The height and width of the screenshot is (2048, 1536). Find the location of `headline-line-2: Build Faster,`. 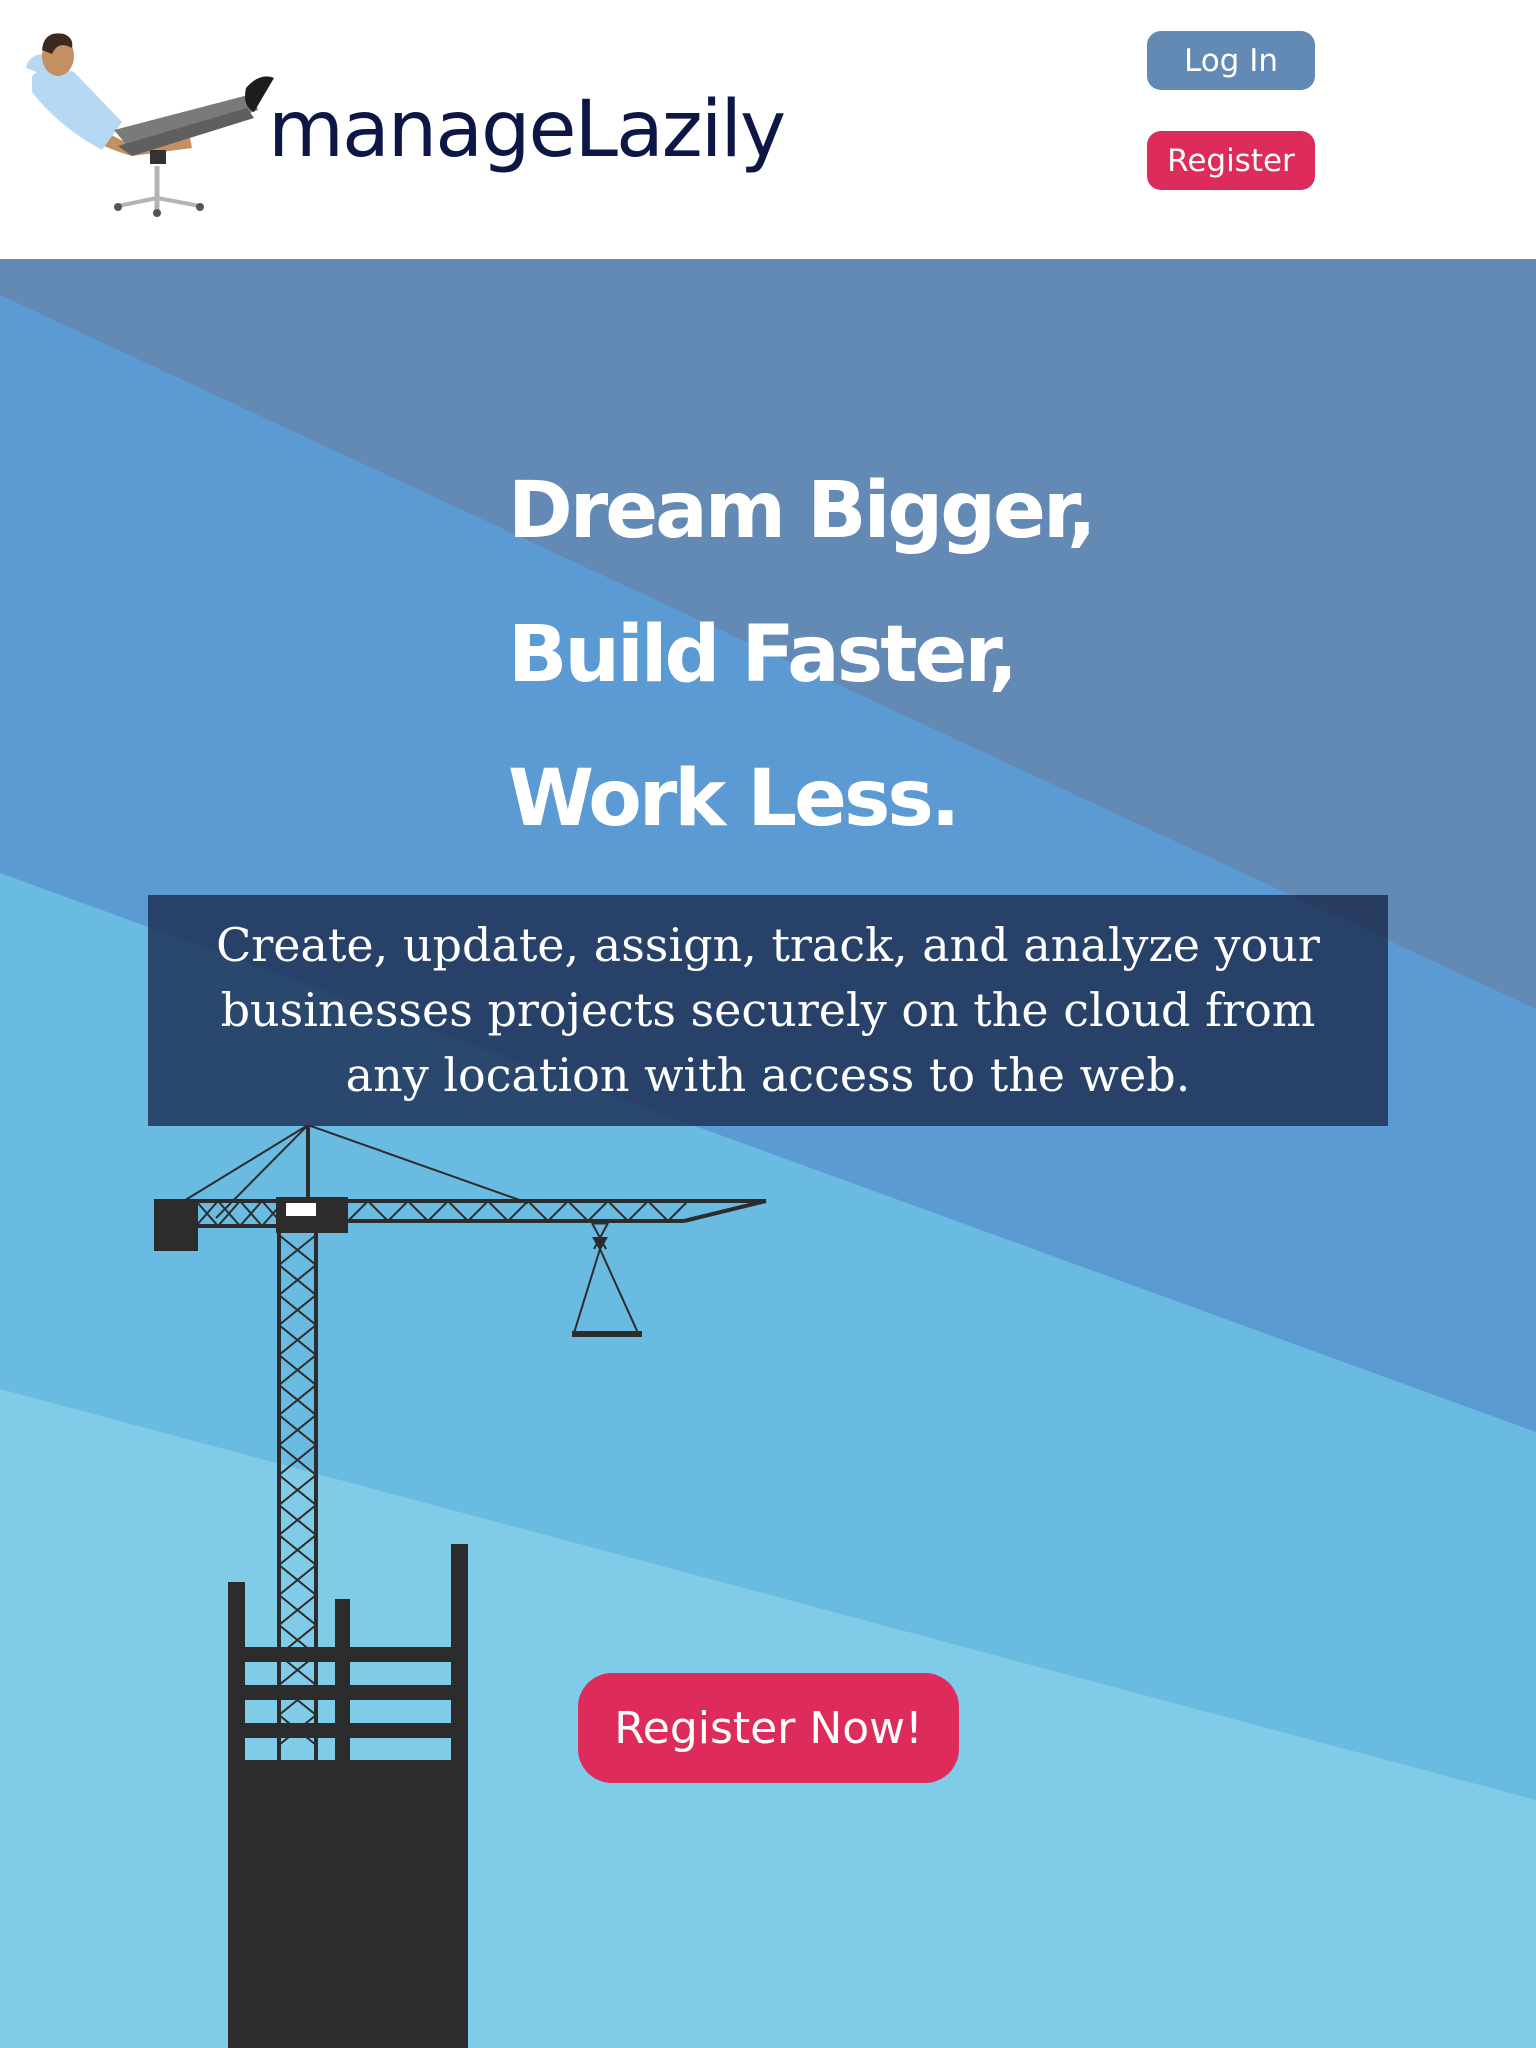

headline-line-2: Build Faster, is located at coordinates (763, 655).